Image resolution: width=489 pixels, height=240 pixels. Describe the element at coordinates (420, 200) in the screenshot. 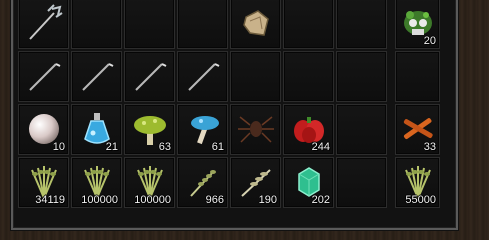

I see `item-quantity: 55000` at that location.